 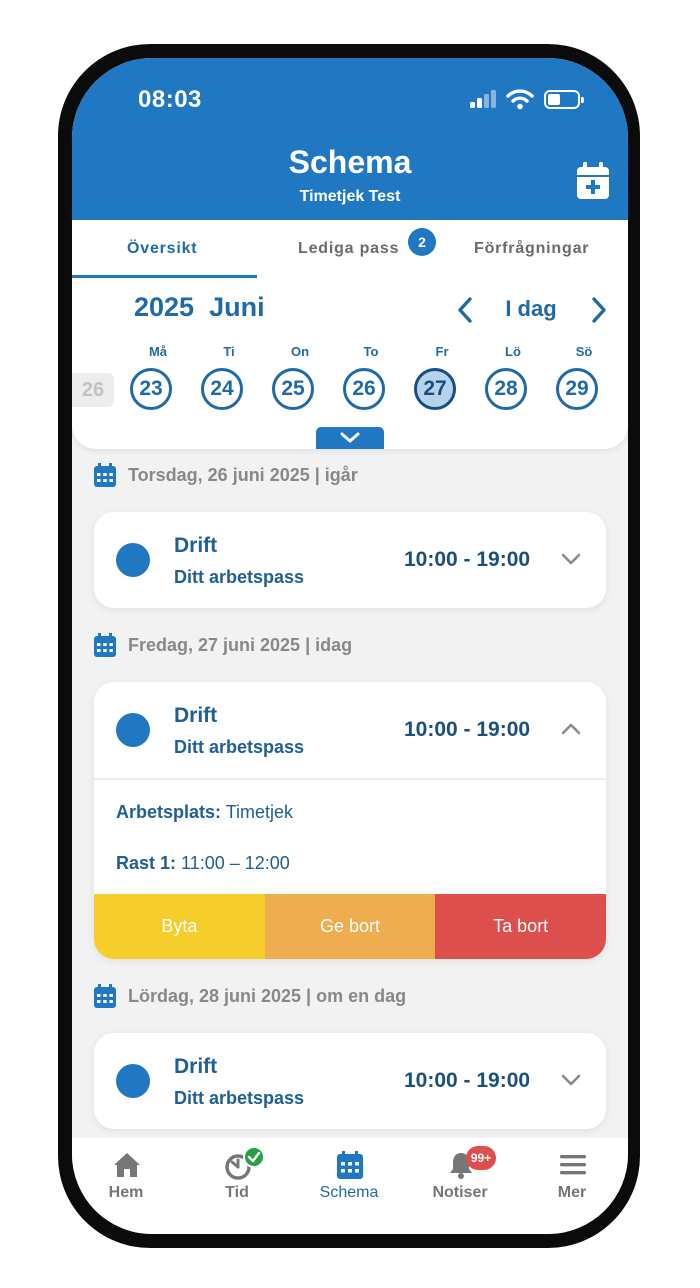 I want to click on break-label: Rast 1:, so click(x=146, y=863).